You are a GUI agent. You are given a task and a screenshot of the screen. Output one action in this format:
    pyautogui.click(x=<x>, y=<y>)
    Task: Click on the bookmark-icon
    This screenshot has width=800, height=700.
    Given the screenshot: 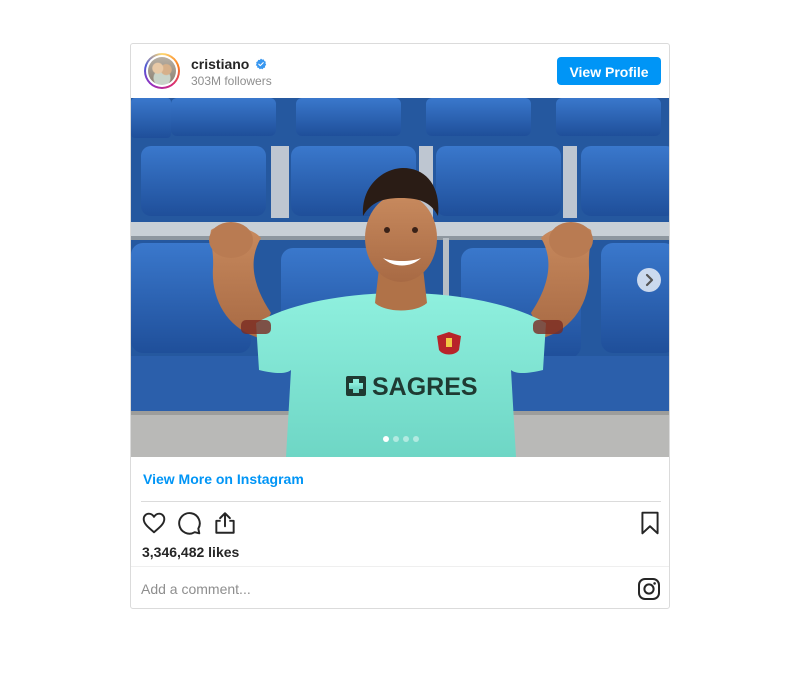 What is the action you would take?
    pyautogui.click(x=650, y=523)
    